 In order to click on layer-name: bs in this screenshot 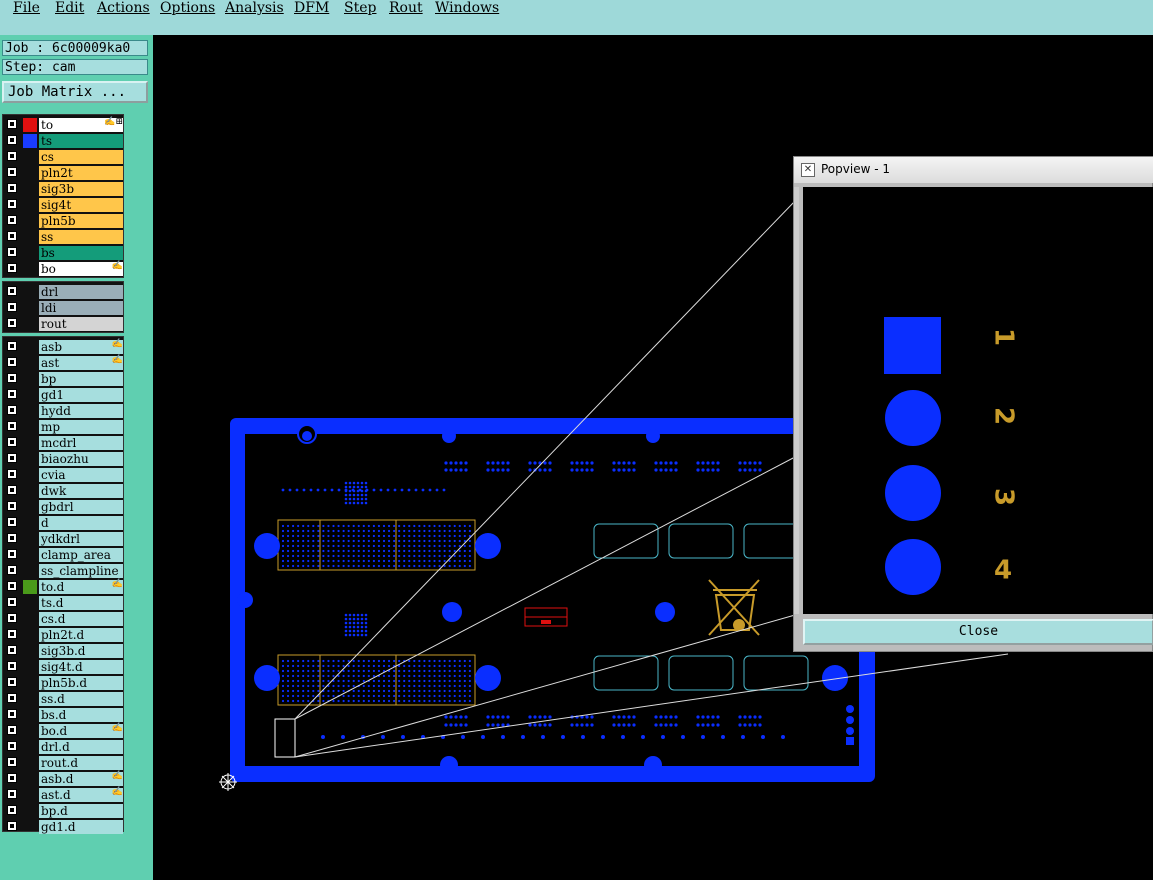, I will do `click(81, 253)`.